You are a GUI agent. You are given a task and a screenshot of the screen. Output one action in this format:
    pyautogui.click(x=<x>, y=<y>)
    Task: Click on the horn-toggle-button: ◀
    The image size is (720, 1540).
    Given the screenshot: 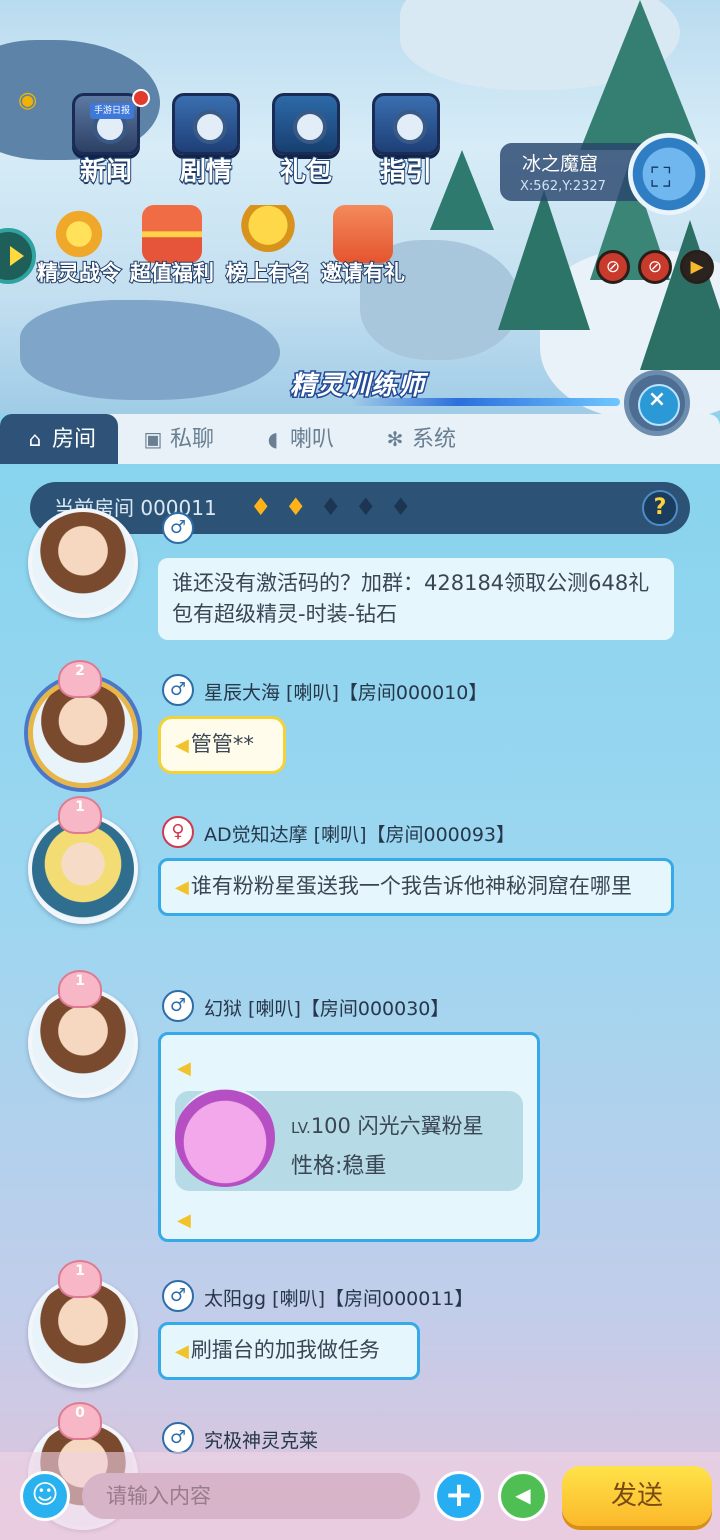 What is the action you would take?
    pyautogui.click(x=523, y=1496)
    